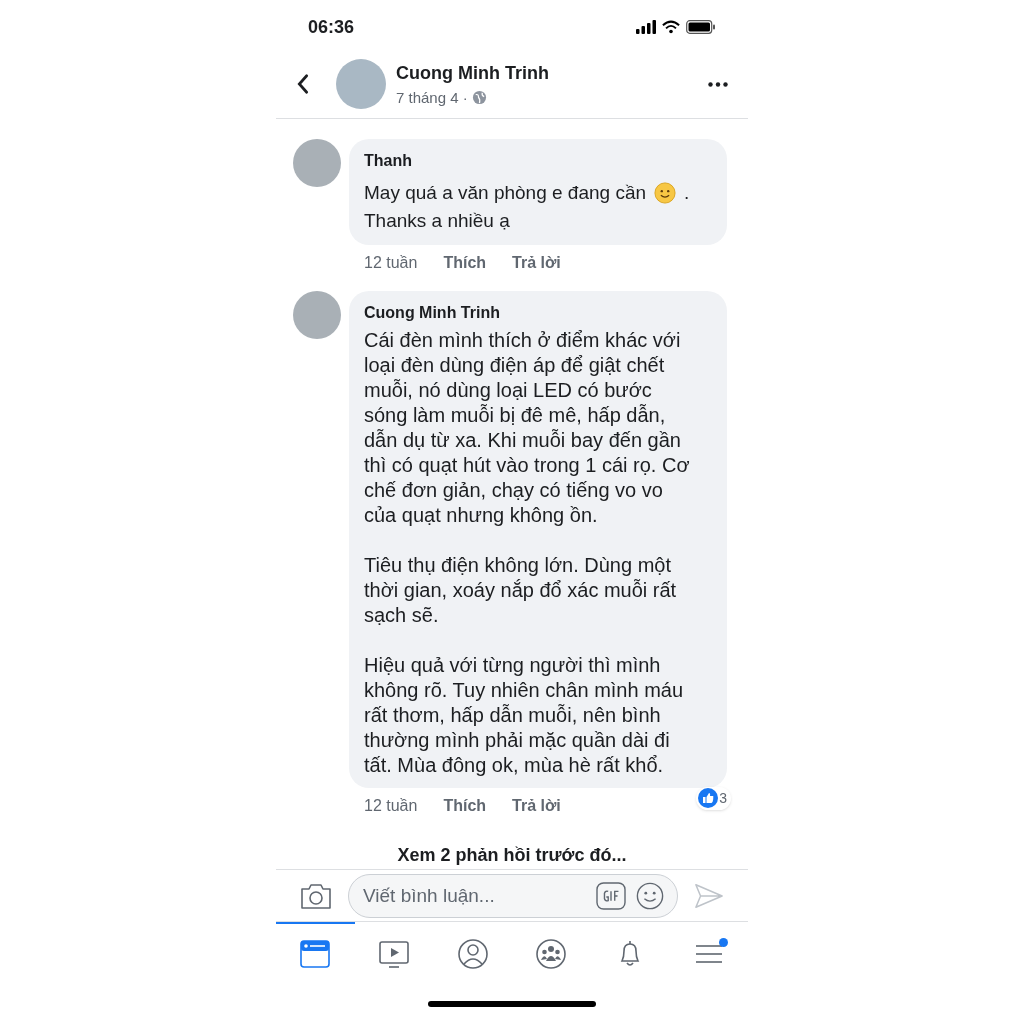 The image size is (1024, 1024). What do you see at coordinates (315, 954) in the screenshot?
I see `news-feed-icon` at bounding box center [315, 954].